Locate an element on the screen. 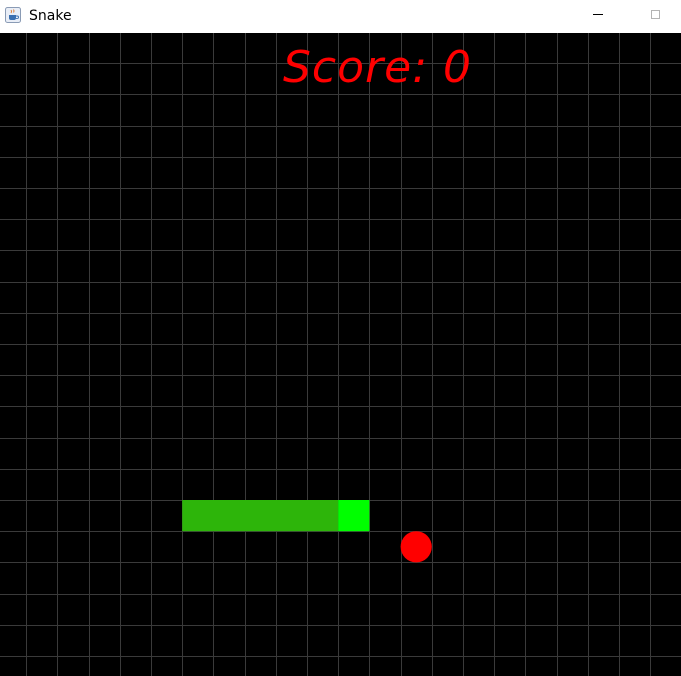 This screenshot has height=676, width=681. snake-body is located at coordinates (260, 516).